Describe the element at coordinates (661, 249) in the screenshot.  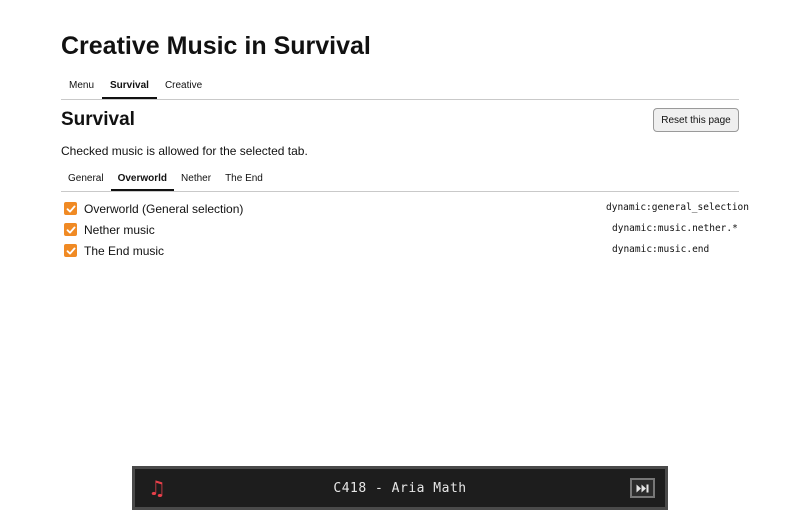
I see `music-item-id: dynamic:music.end` at that location.